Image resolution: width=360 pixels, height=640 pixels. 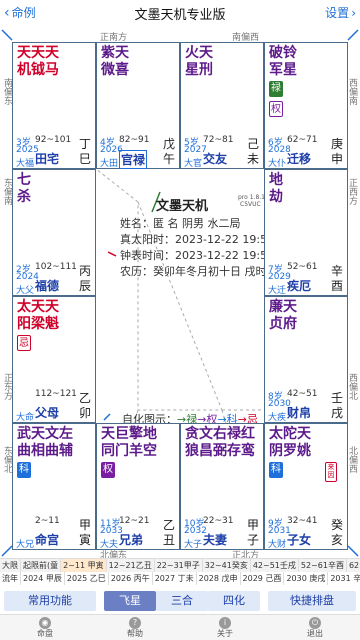 I want to click on daxian-cell: 52~61辛酉, so click(x=323, y=565).